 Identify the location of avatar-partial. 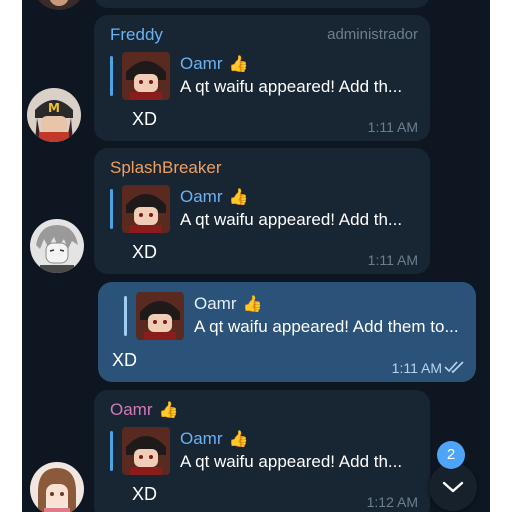
(59, 5).